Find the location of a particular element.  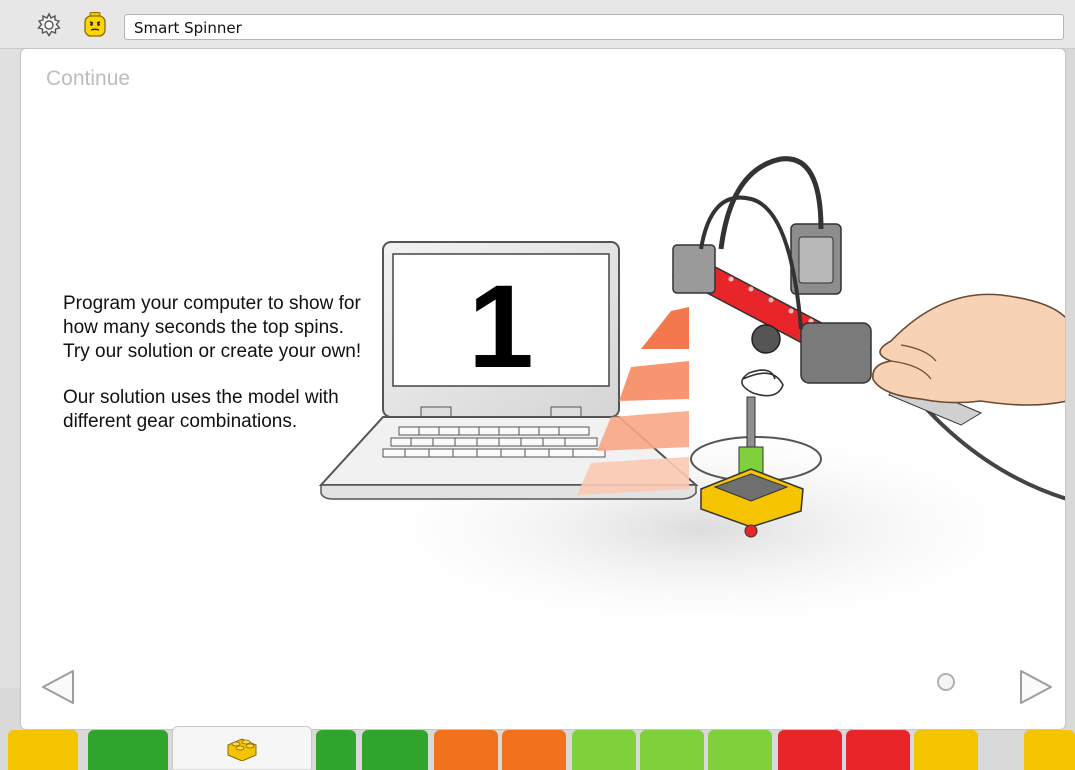

settings-button is located at coordinates (49, 25).